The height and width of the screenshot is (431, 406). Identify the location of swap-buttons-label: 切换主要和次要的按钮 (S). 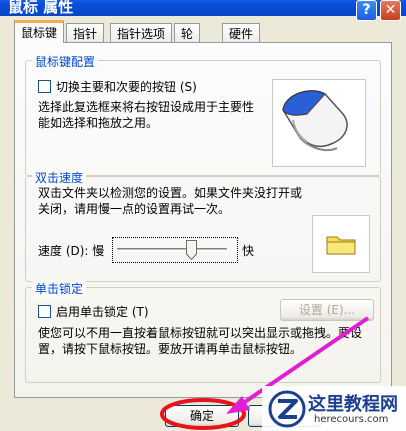
(126, 87).